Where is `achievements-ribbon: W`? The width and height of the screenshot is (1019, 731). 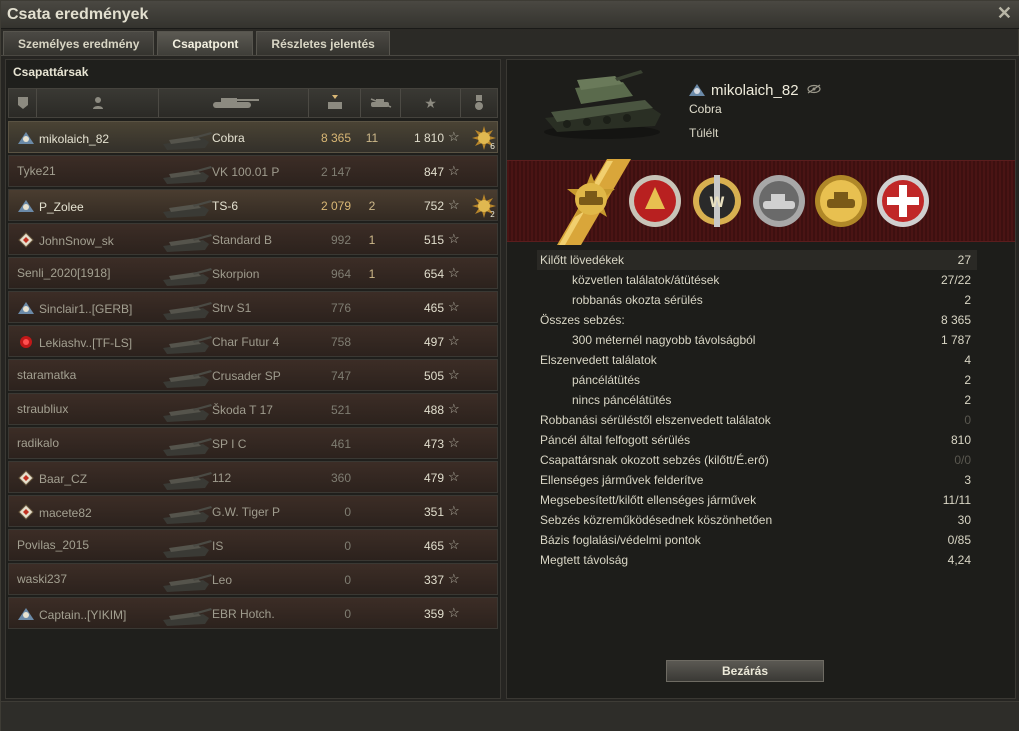
achievements-ribbon: W is located at coordinates (761, 202).